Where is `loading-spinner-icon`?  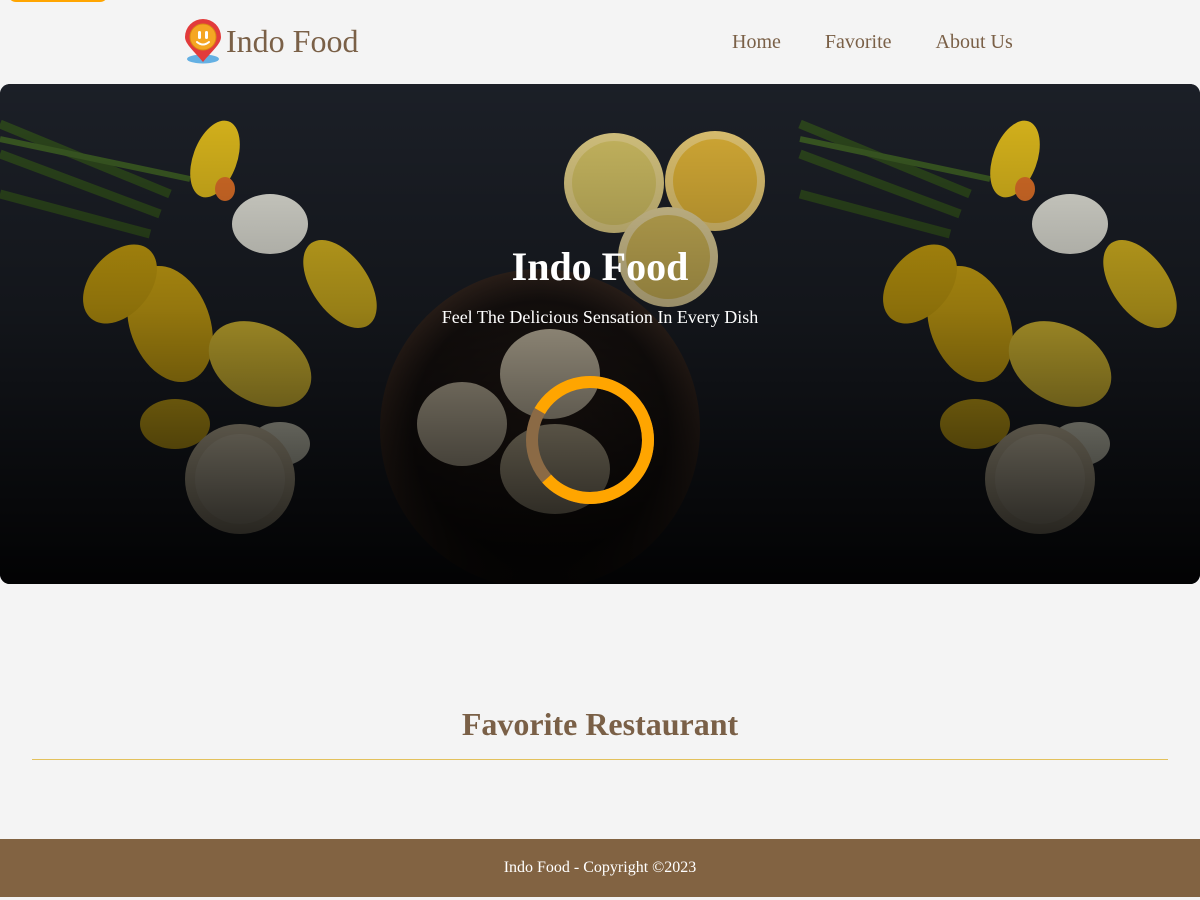 loading-spinner-icon is located at coordinates (590, 440).